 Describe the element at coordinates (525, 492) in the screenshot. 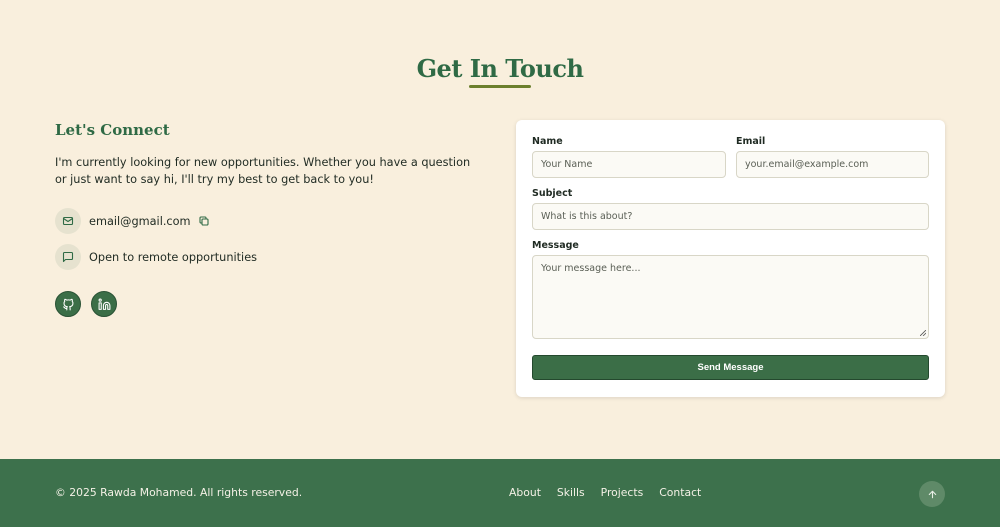

I see `footer-link-about: About` at that location.